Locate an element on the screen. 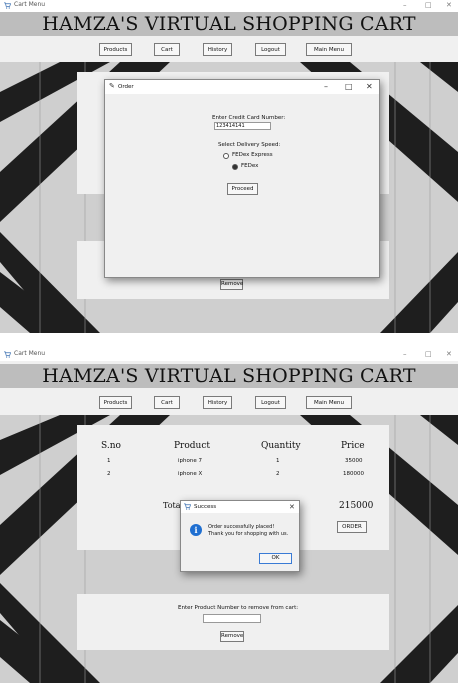 The height and width of the screenshot is (683, 458). success-message-line1: Order successfully placed! is located at coordinates (241, 527).